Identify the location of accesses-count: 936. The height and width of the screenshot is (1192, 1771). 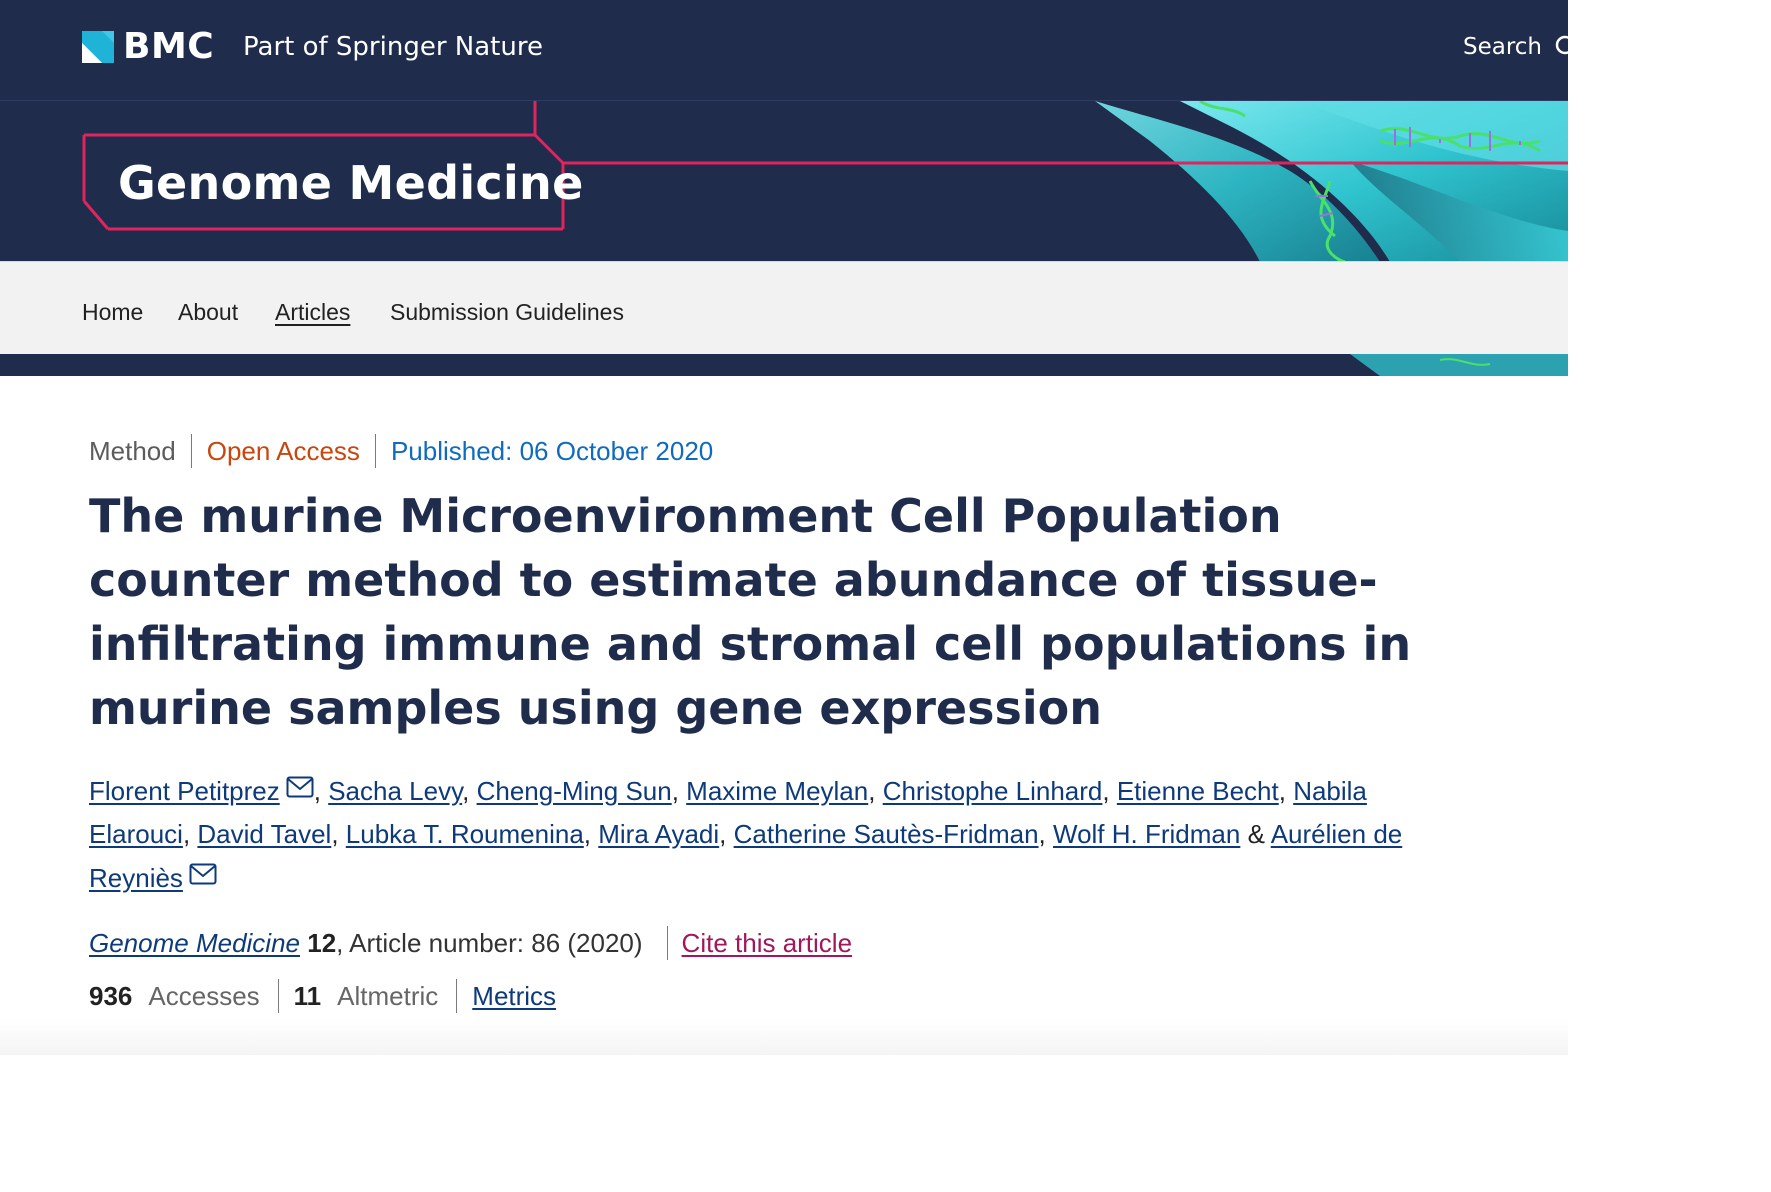
(111, 995).